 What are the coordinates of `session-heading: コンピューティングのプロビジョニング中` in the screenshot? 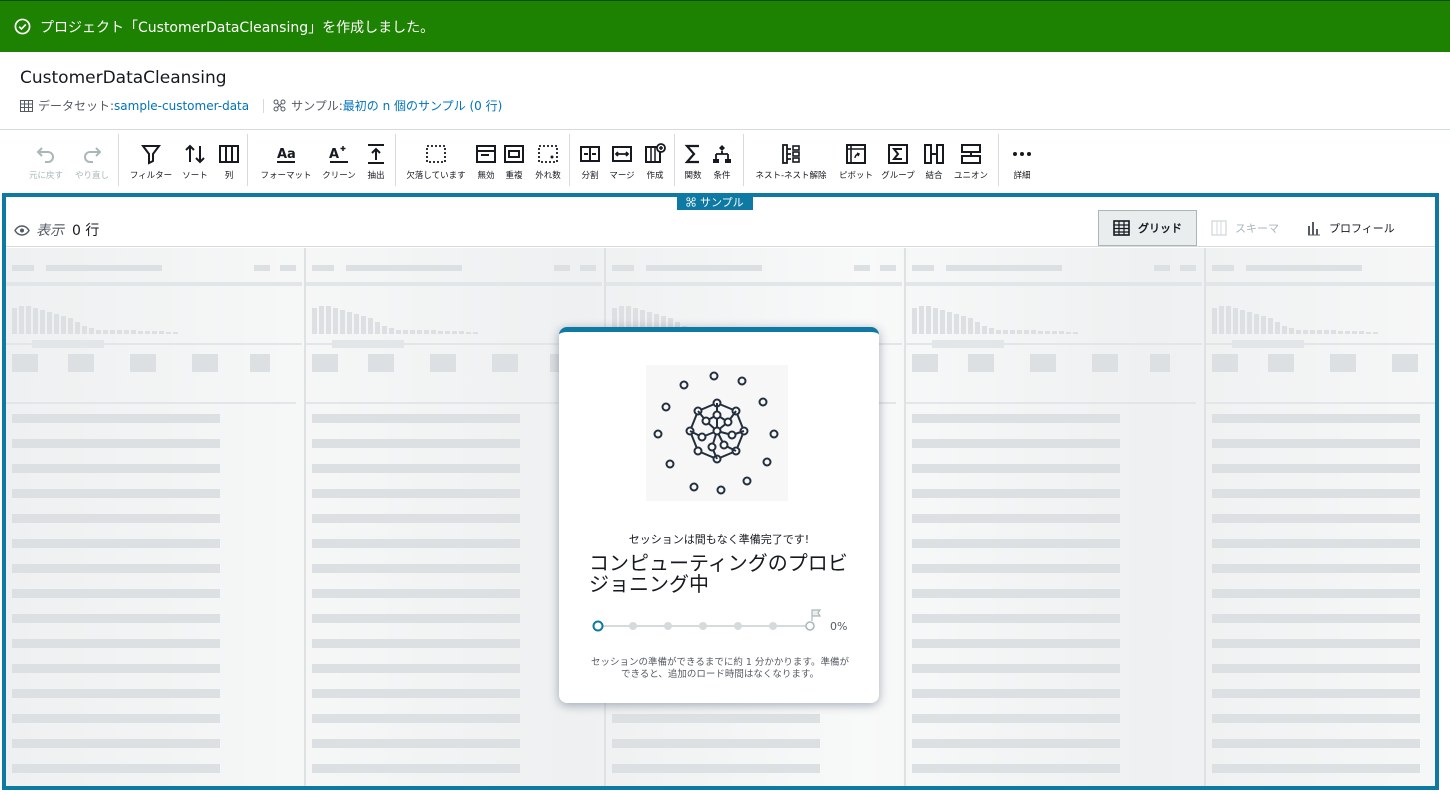 It's located at (718, 573).